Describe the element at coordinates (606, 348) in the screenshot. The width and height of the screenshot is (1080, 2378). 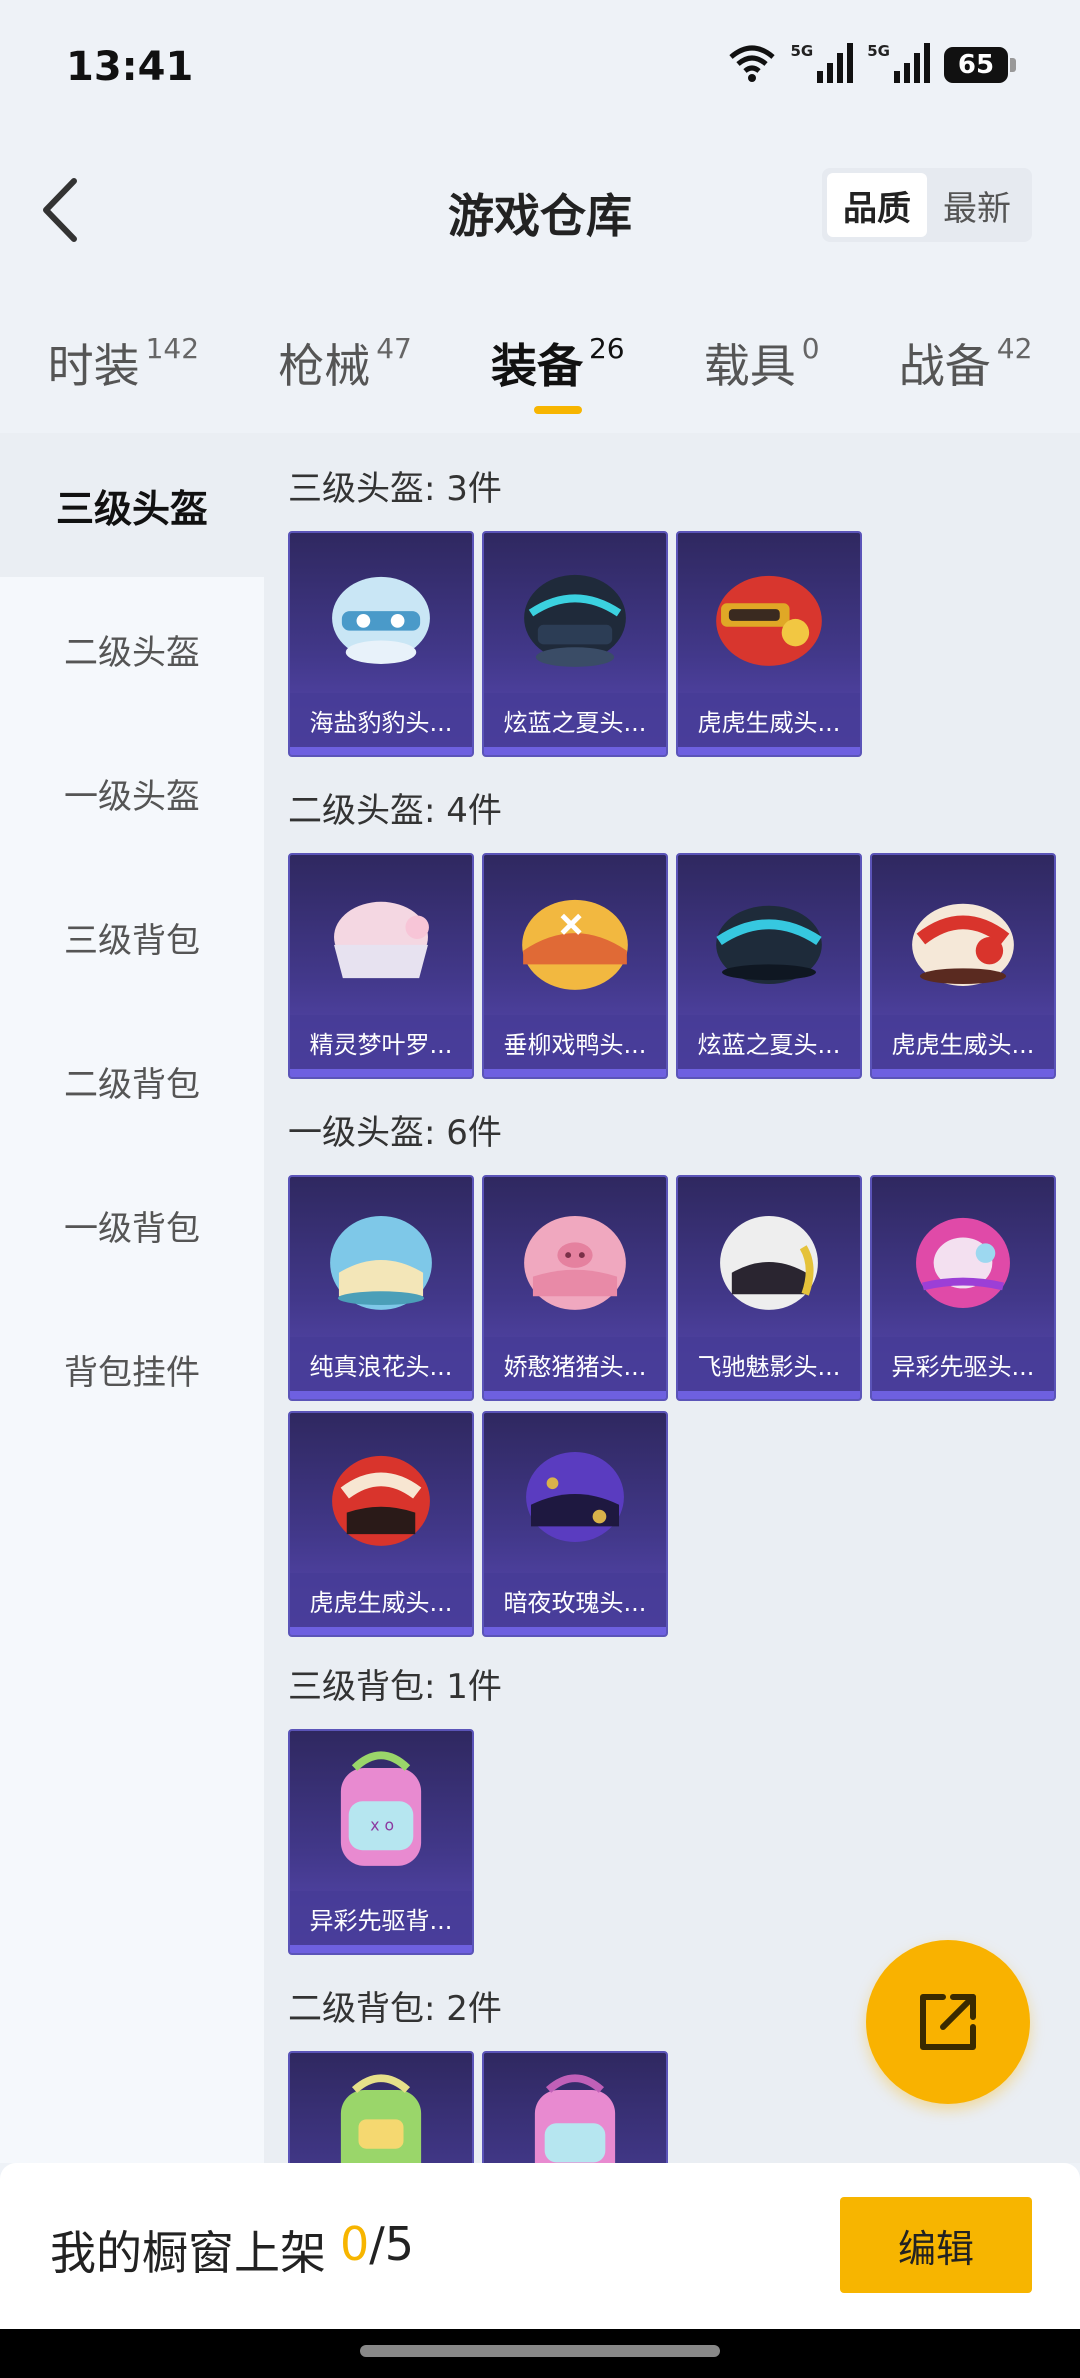
I see `tab-count: 26` at that location.